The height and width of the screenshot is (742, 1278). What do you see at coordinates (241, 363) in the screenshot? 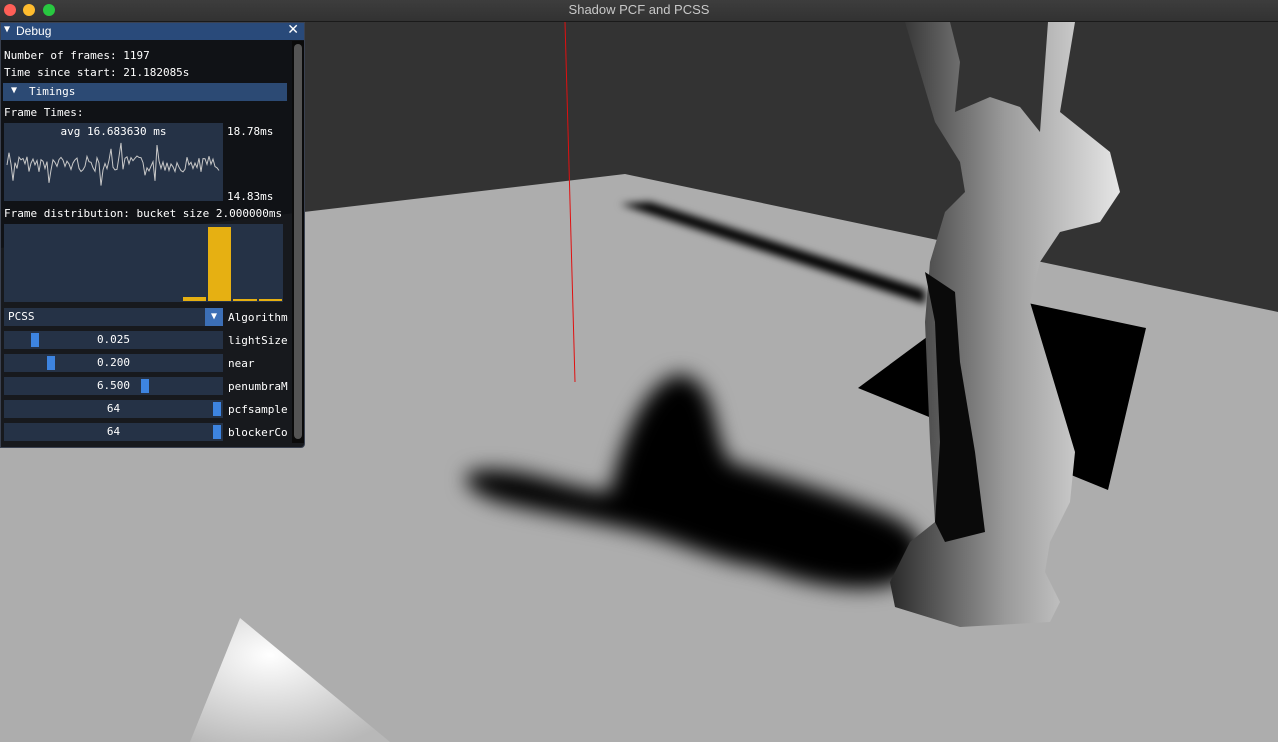
I see `slider-label: near` at bounding box center [241, 363].